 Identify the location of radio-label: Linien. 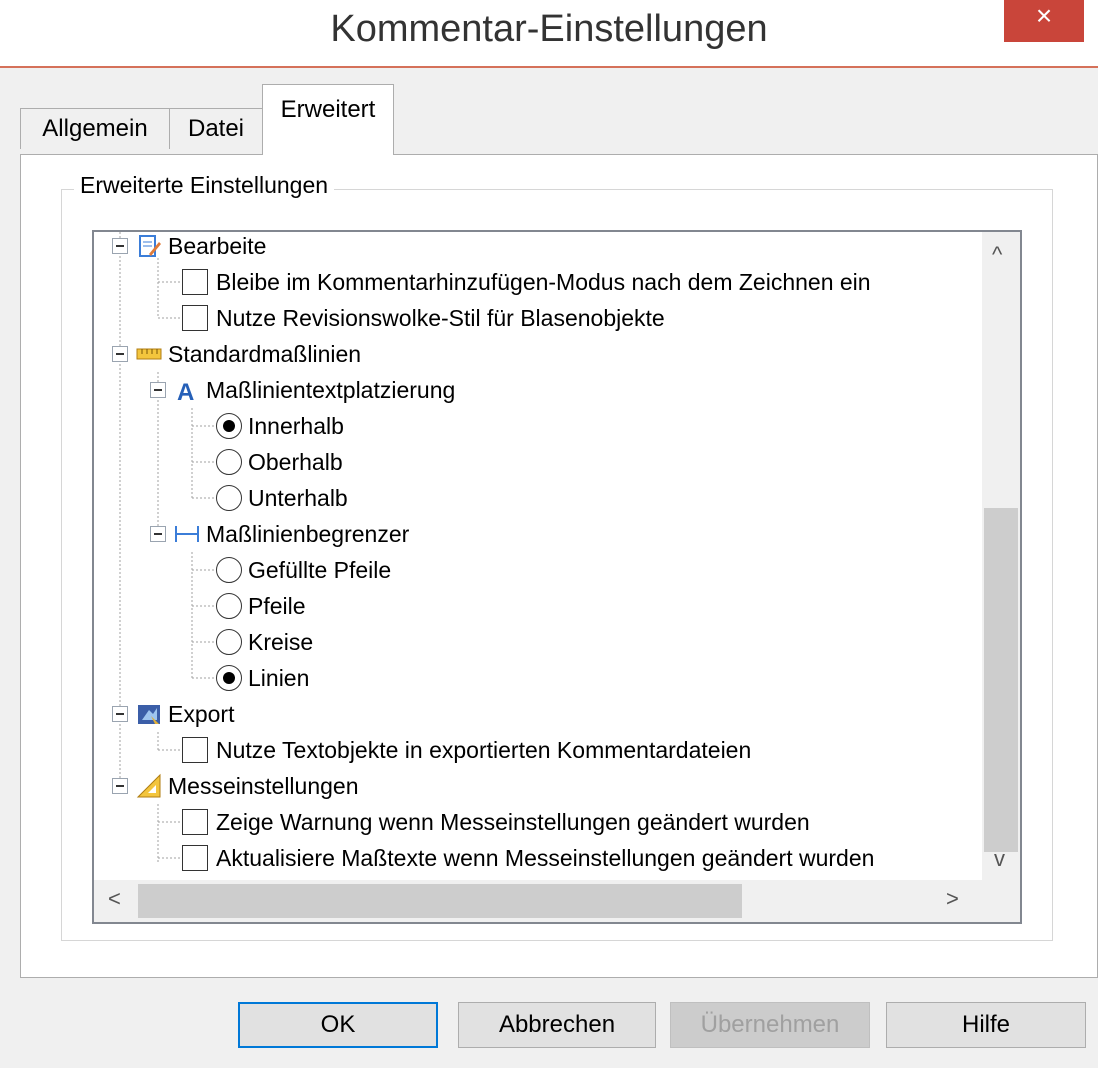
(279, 677).